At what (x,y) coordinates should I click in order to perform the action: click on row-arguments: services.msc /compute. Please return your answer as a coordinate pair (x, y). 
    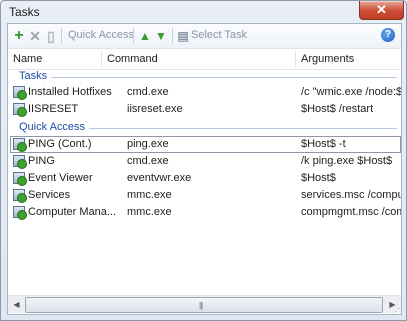
    Looking at the image, I should click on (351, 195).